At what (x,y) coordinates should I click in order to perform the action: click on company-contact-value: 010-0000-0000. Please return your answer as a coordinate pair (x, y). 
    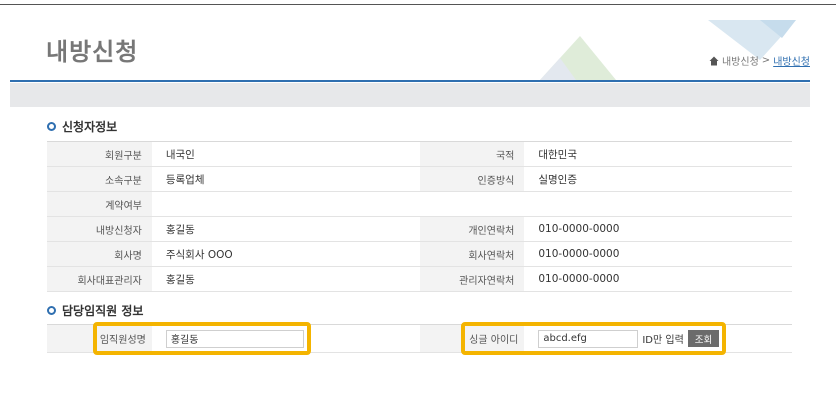
    Looking at the image, I should click on (579, 254).